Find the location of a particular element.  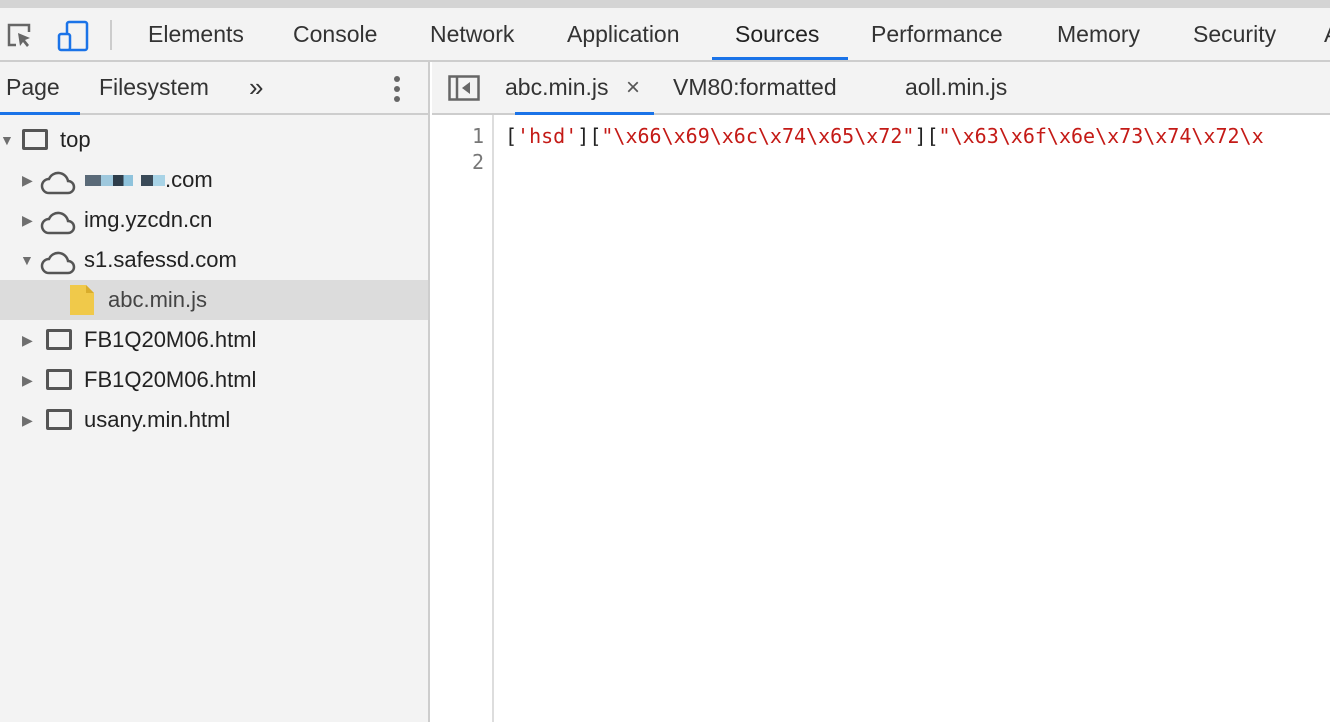

editor-tab-aoll-min-js: aoll.min.js is located at coordinates (956, 87).